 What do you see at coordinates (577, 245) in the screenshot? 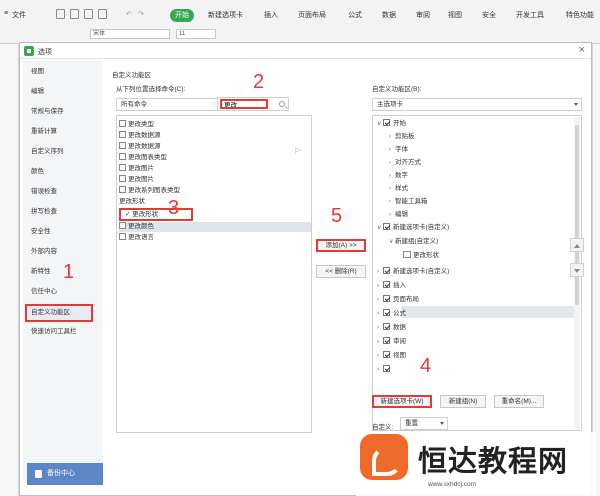
I see `move-up-button` at bounding box center [577, 245].